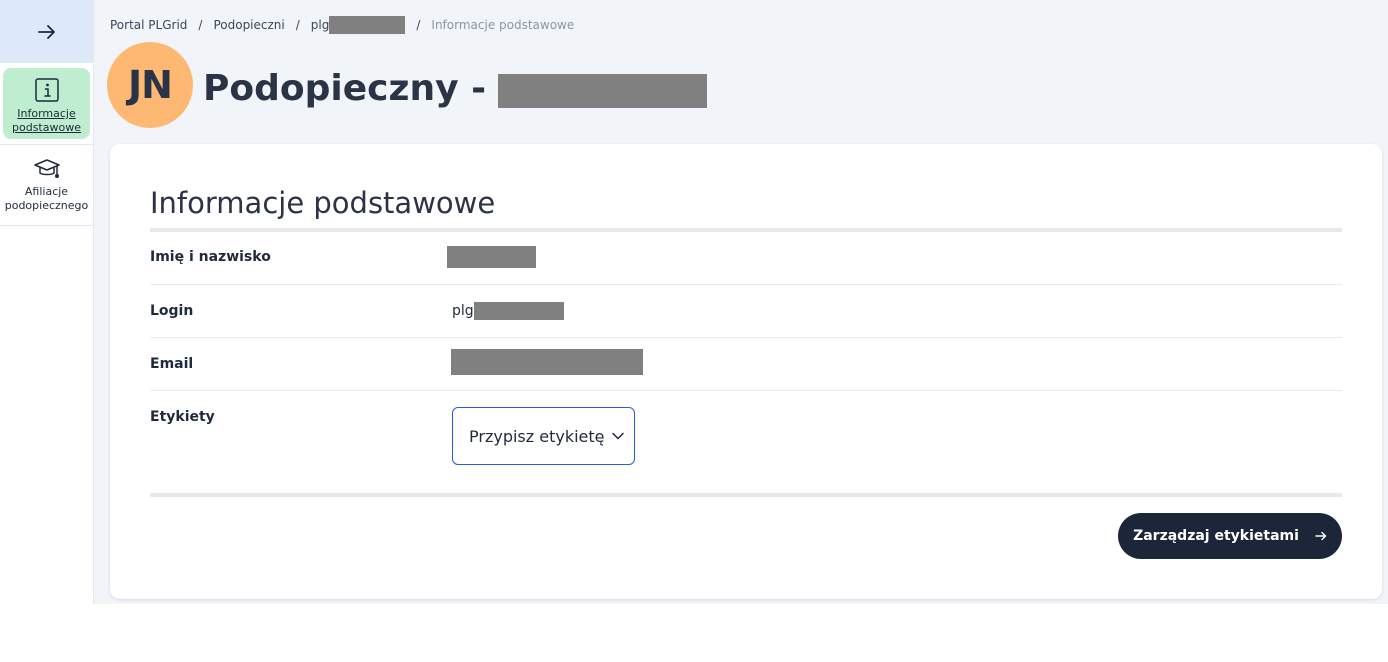  I want to click on page-title: Podopieczny -, so click(455, 89).